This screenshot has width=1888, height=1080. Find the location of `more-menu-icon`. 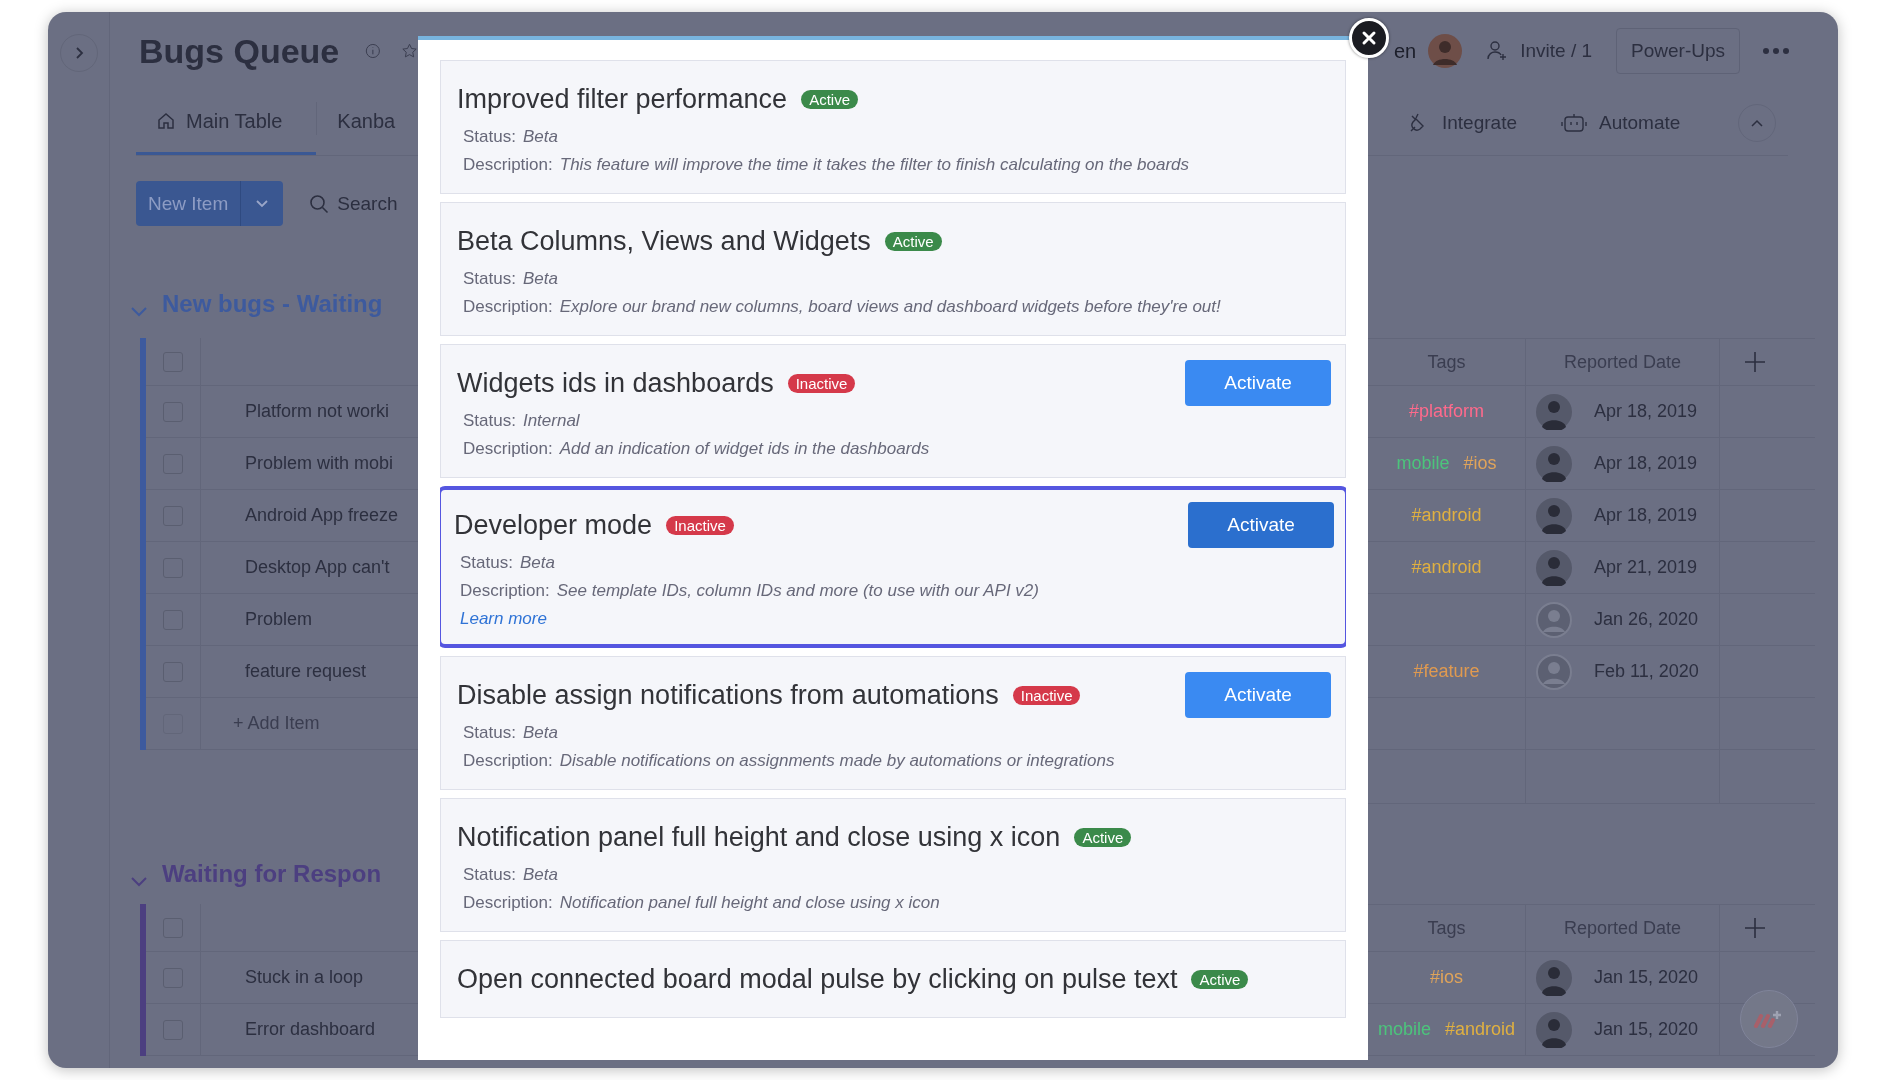

more-menu-icon is located at coordinates (1776, 51).